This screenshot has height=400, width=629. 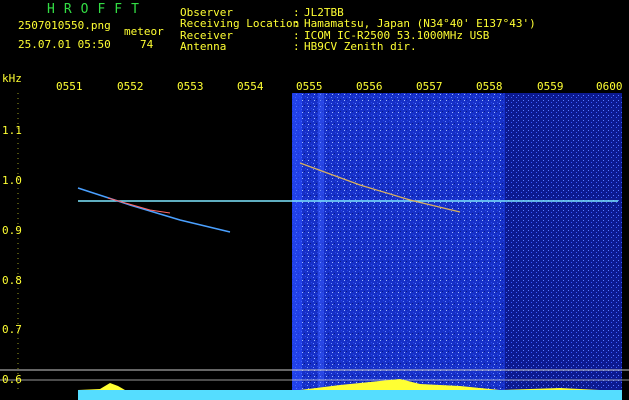 I want to click on meteor-count: 74, so click(x=147, y=44).